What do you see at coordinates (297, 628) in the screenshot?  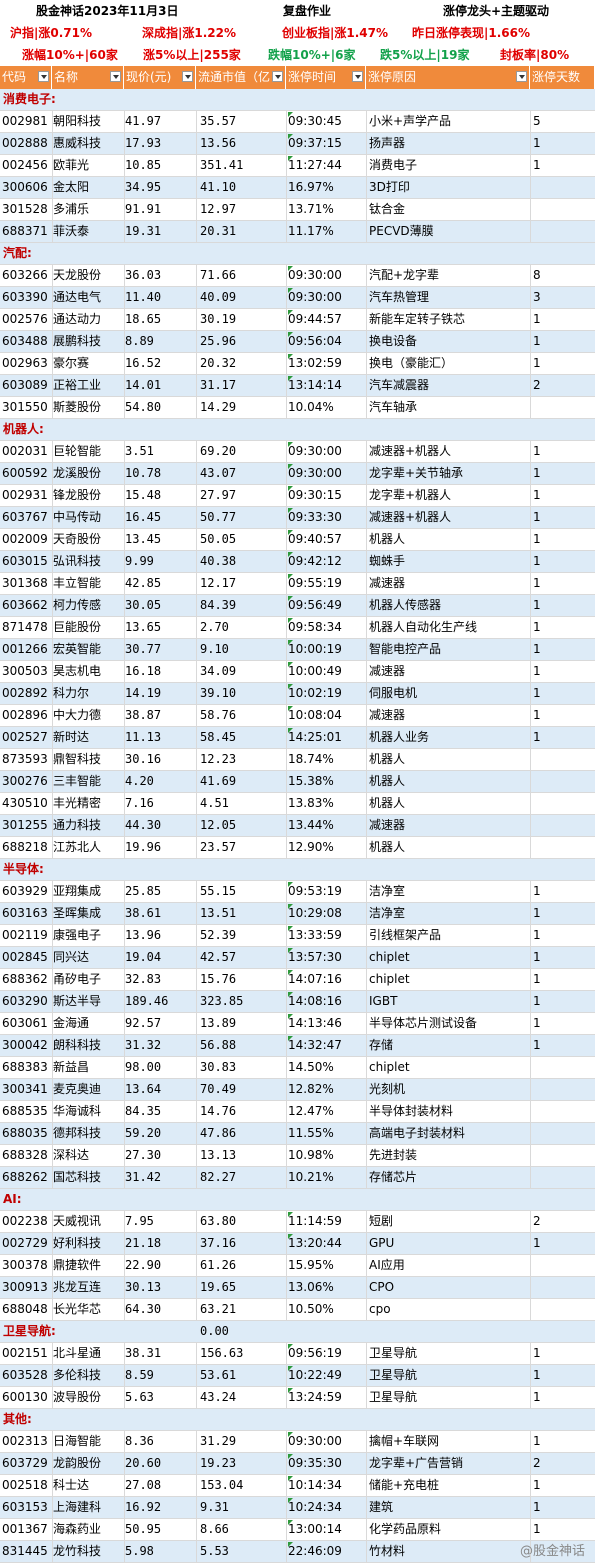 I see `table-row: 871478 巨能股份 13.65 2.70 09:58:34 机器人自动化生产线 1` at bounding box center [297, 628].